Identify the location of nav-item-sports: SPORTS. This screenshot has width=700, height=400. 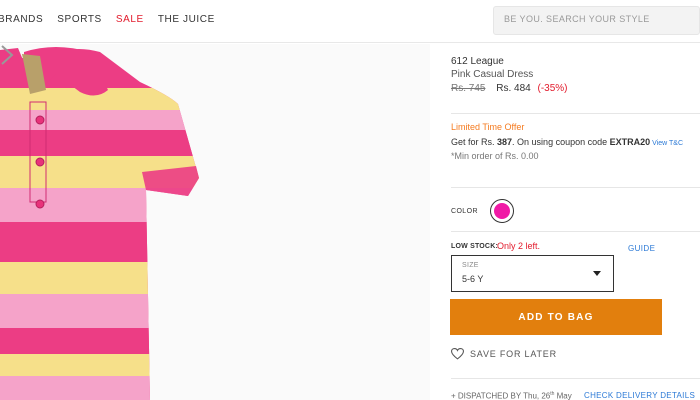
(79, 19).